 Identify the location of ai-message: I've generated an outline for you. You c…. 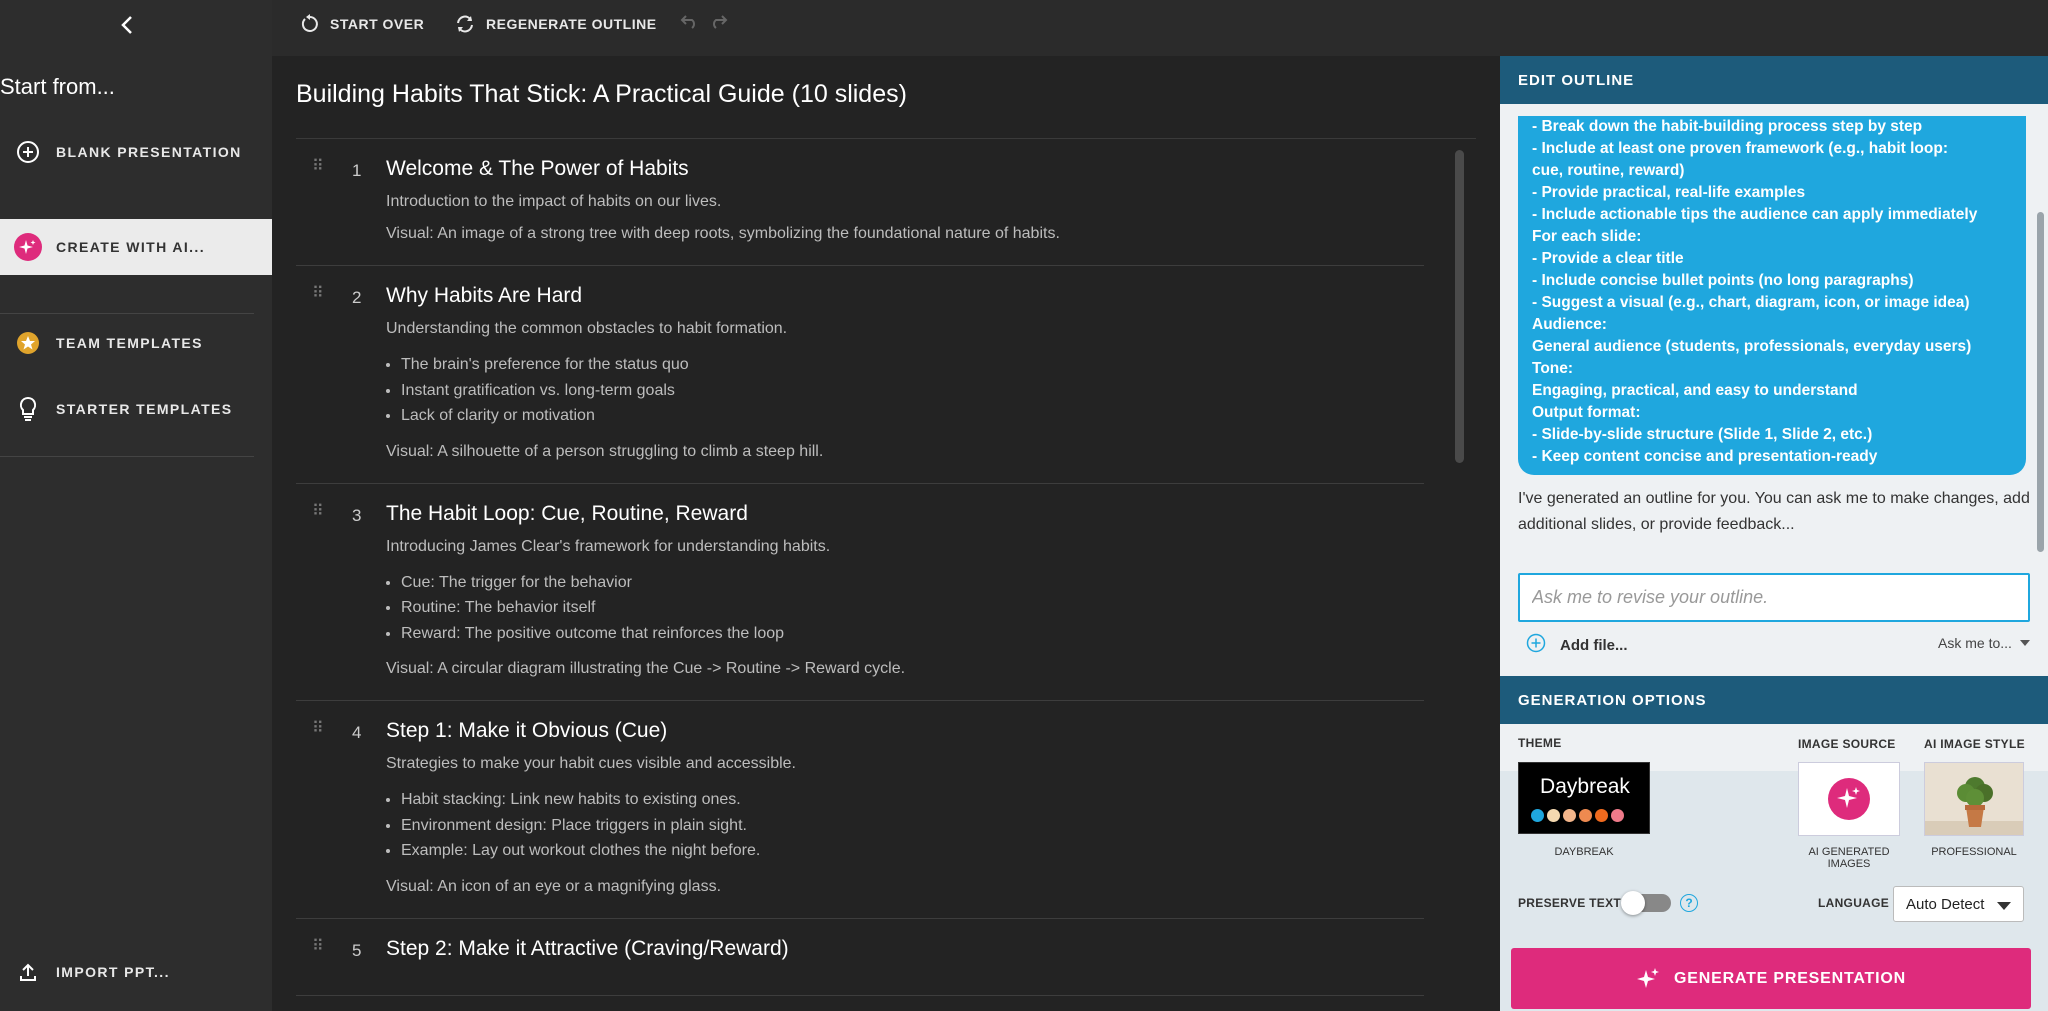
(1774, 511).